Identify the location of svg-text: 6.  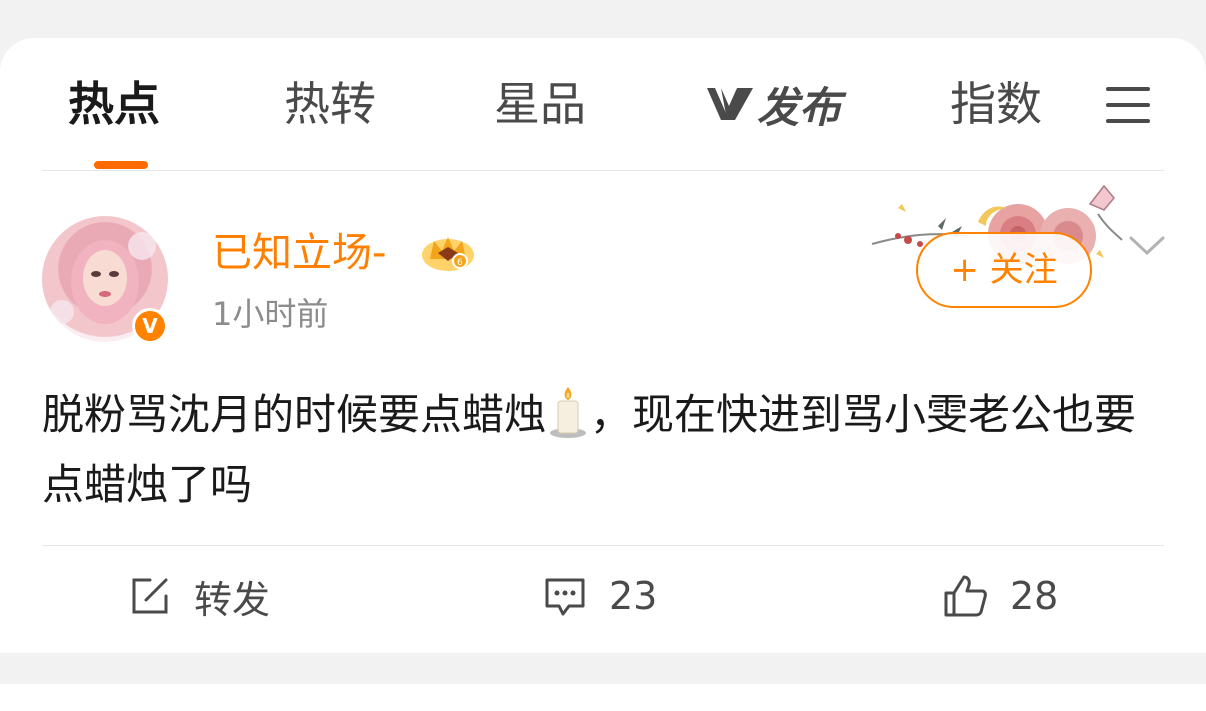
(460, 263).